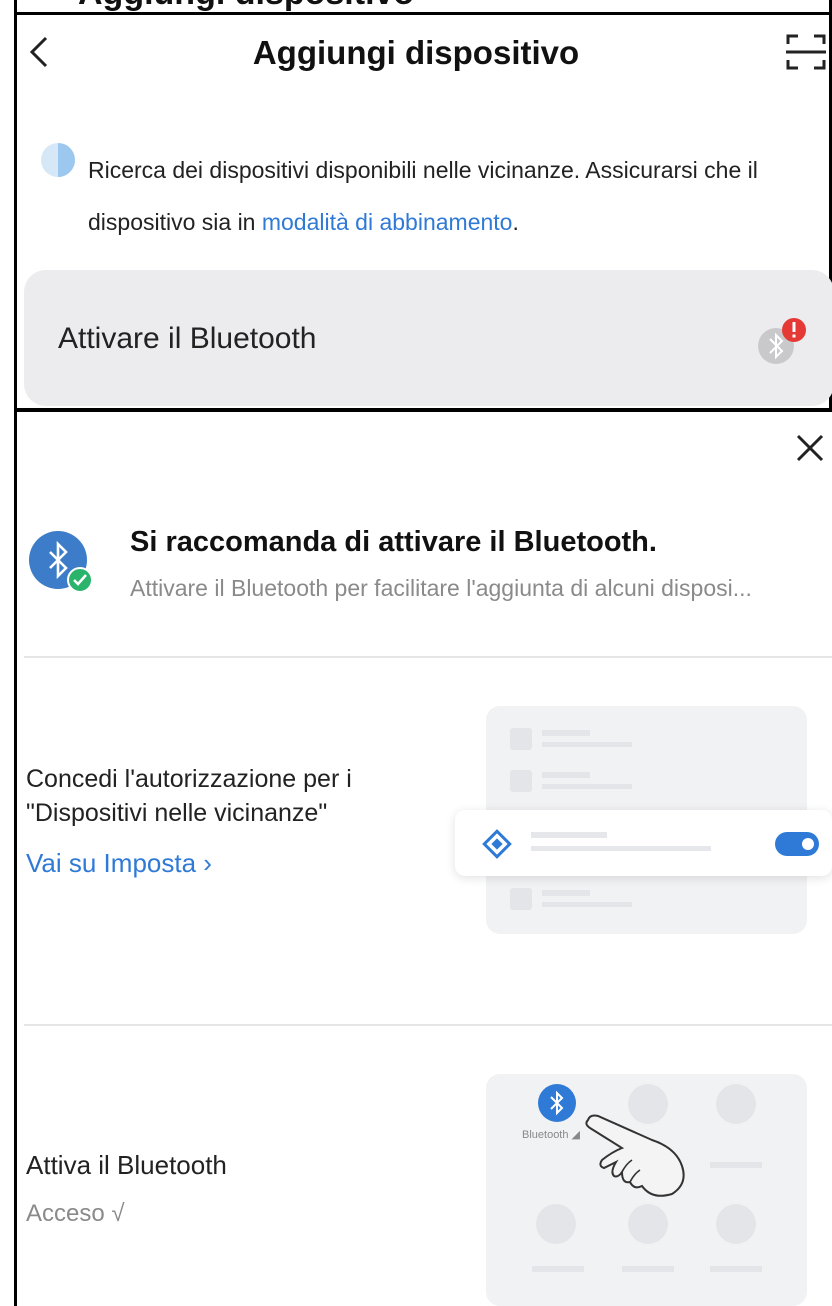  I want to click on bluetooth-card: Attivare il Bluetooth, so click(428, 338).